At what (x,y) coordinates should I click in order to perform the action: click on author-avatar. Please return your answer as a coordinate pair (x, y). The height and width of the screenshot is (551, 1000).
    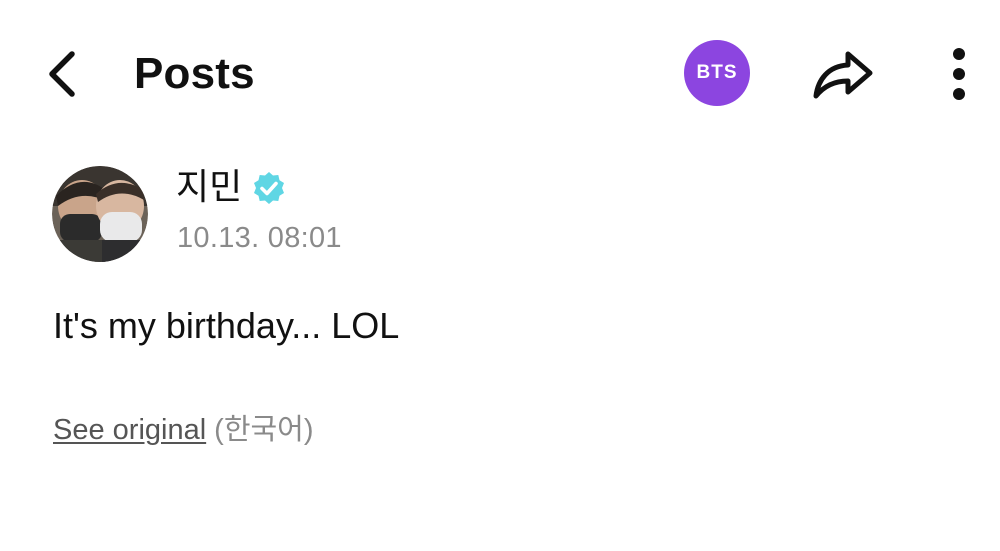
    Looking at the image, I should click on (100, 214).